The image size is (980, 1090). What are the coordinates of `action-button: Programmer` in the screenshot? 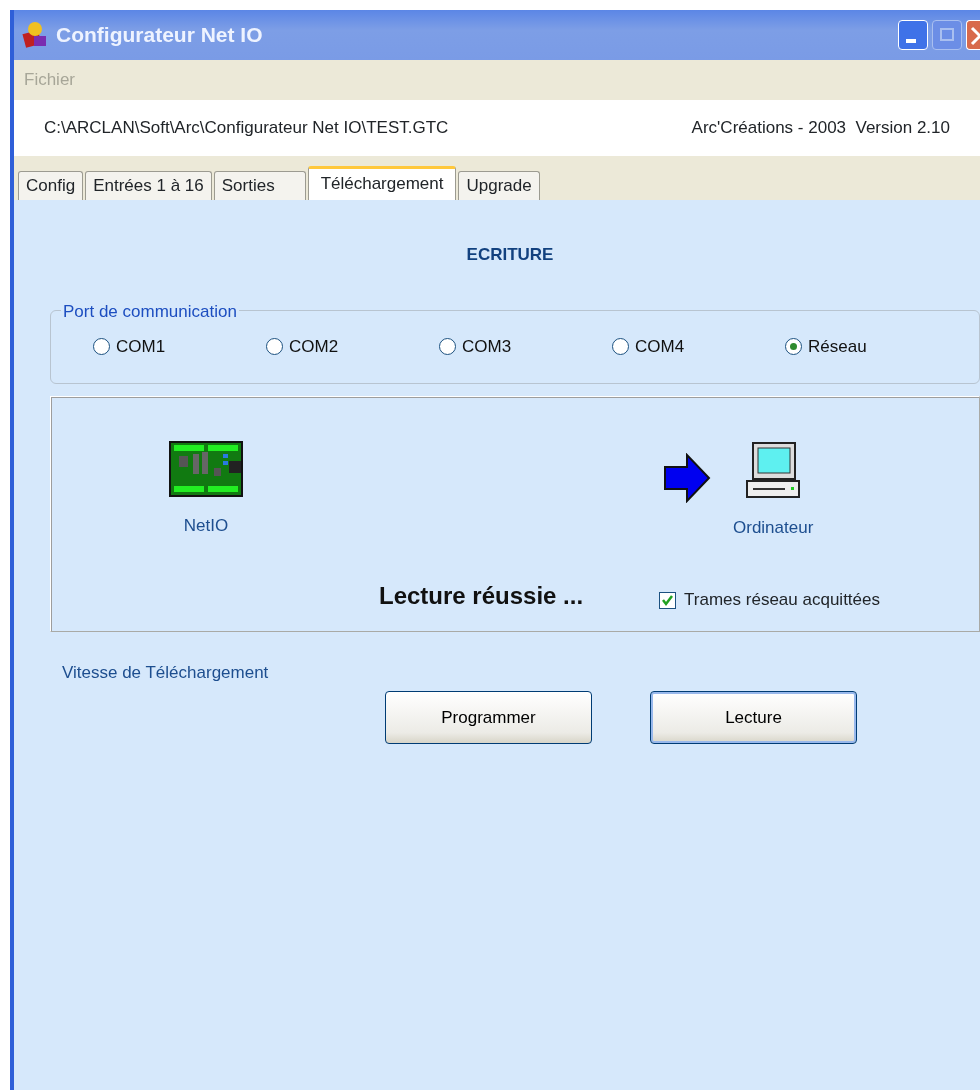 It's located at (488, 717).